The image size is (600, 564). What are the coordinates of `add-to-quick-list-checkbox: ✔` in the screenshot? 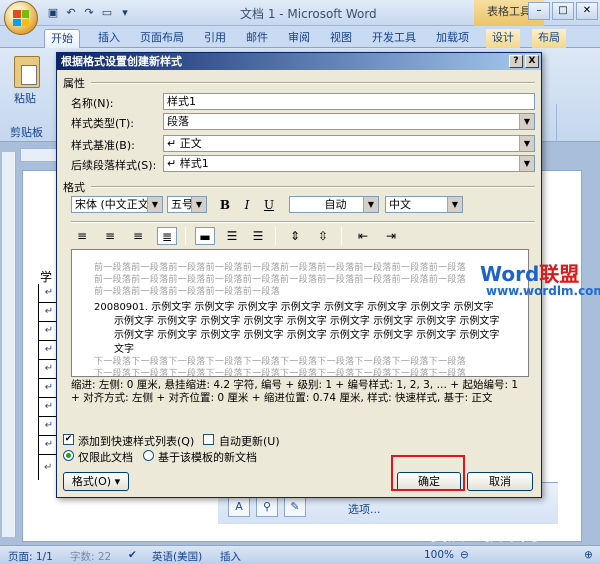 It's located at (68, 439).